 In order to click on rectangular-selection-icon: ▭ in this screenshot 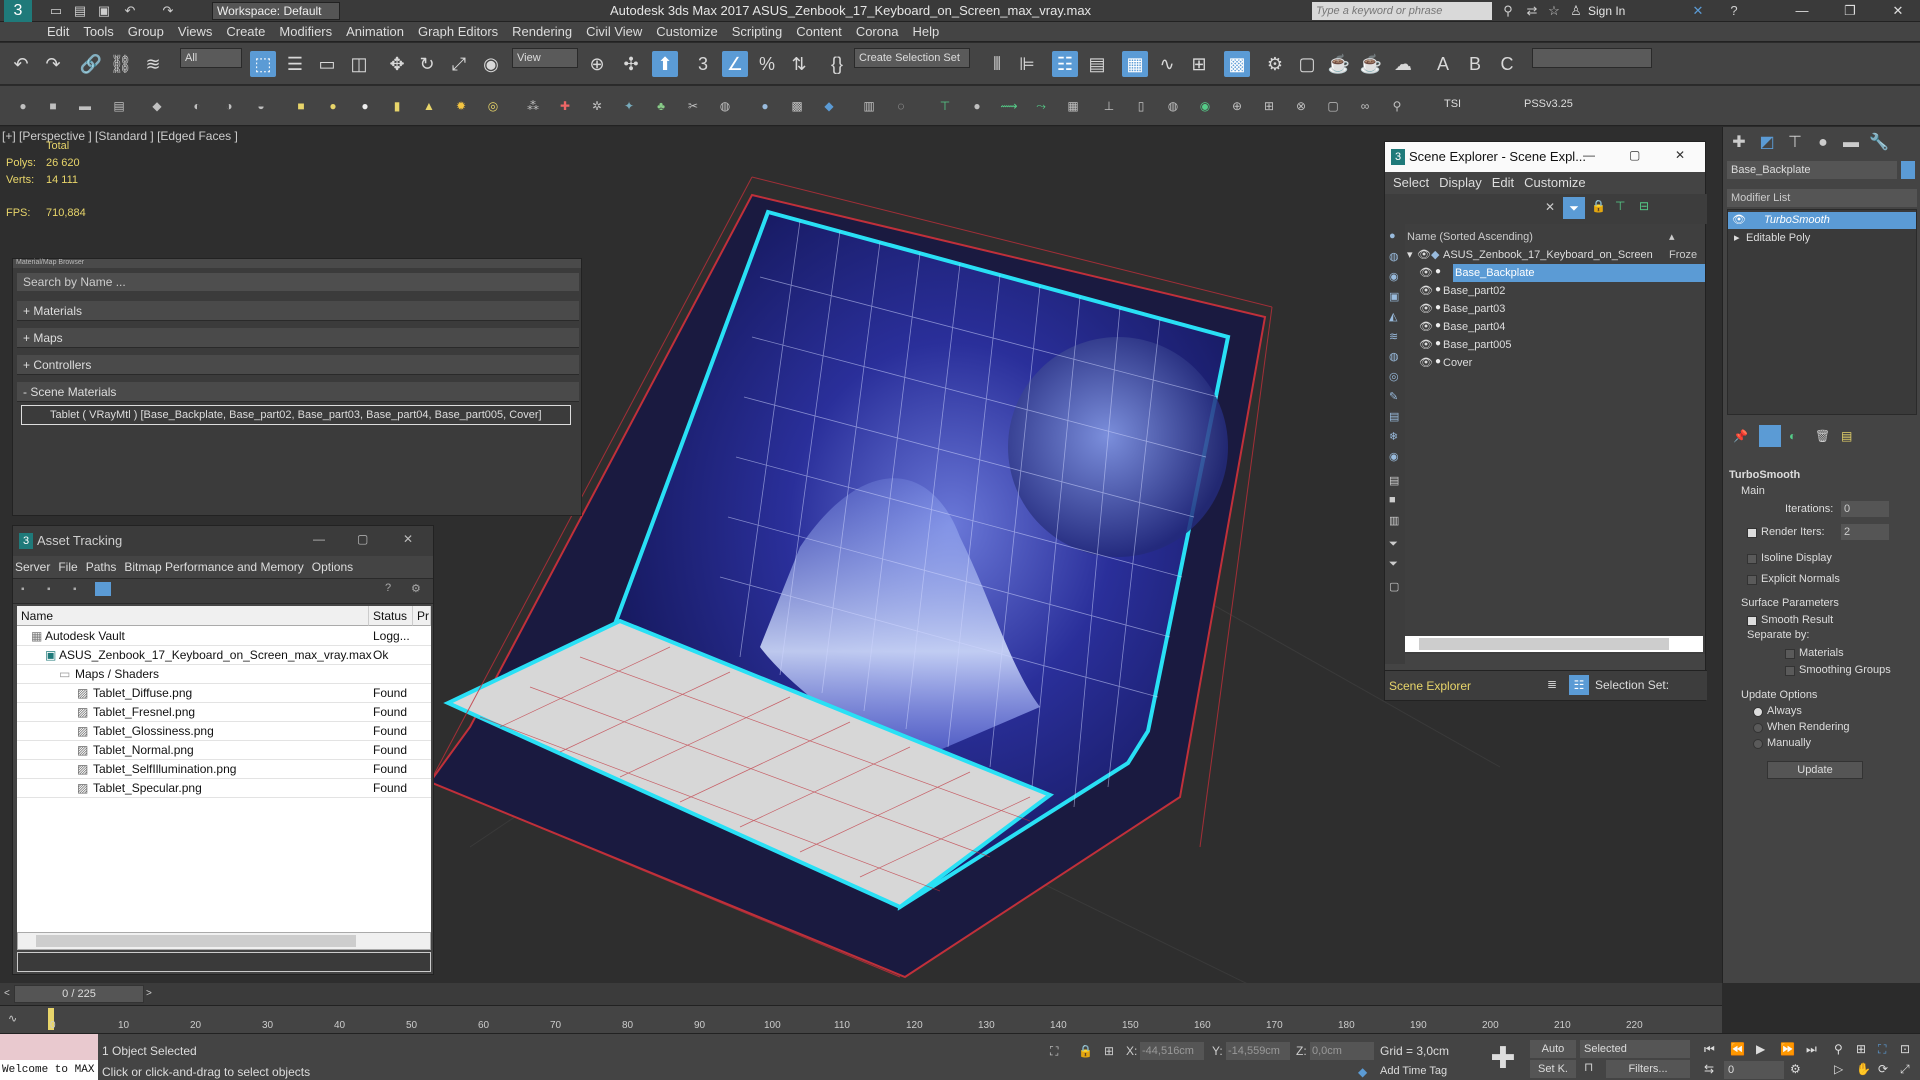, I will do `click(327, 64)`.